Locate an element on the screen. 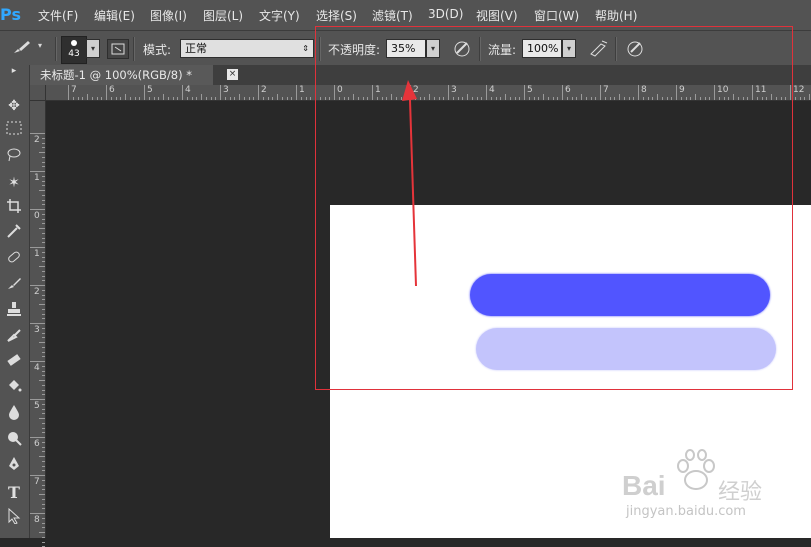  pen-tool-icon is located at coordinates (14, 467).